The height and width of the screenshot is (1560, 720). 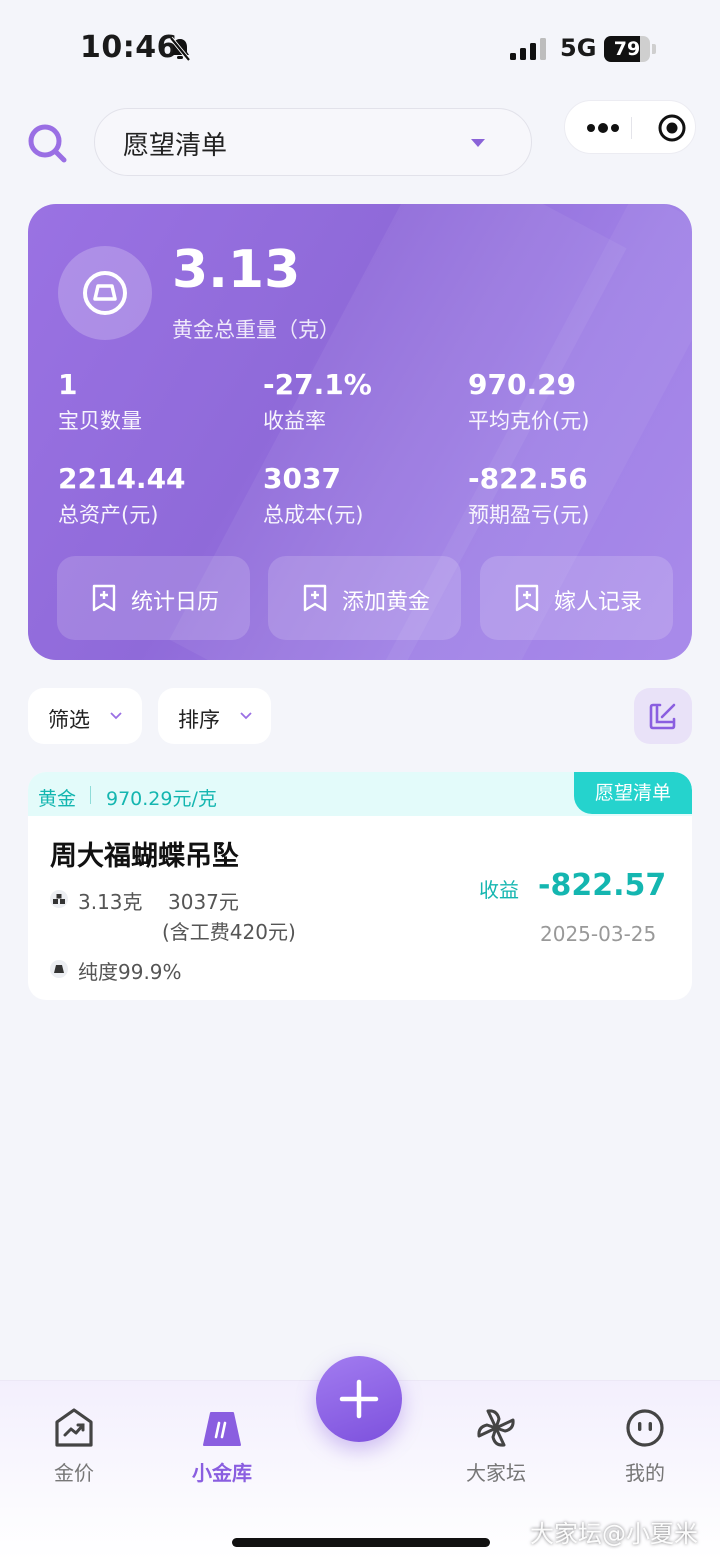 I want to click on action-label: 统计日历, so click(x=175, y=602).